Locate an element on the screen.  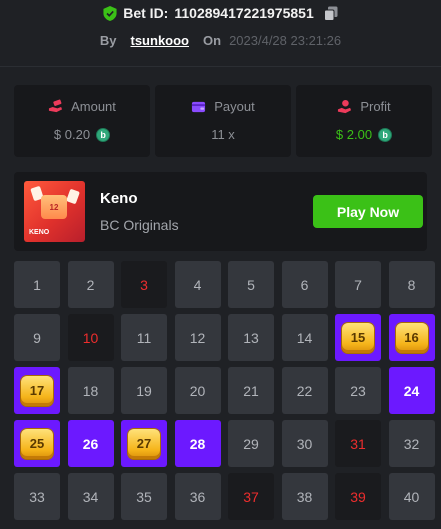
profit-value-row: $ 2.00 b is located at coordinates (364, 134).